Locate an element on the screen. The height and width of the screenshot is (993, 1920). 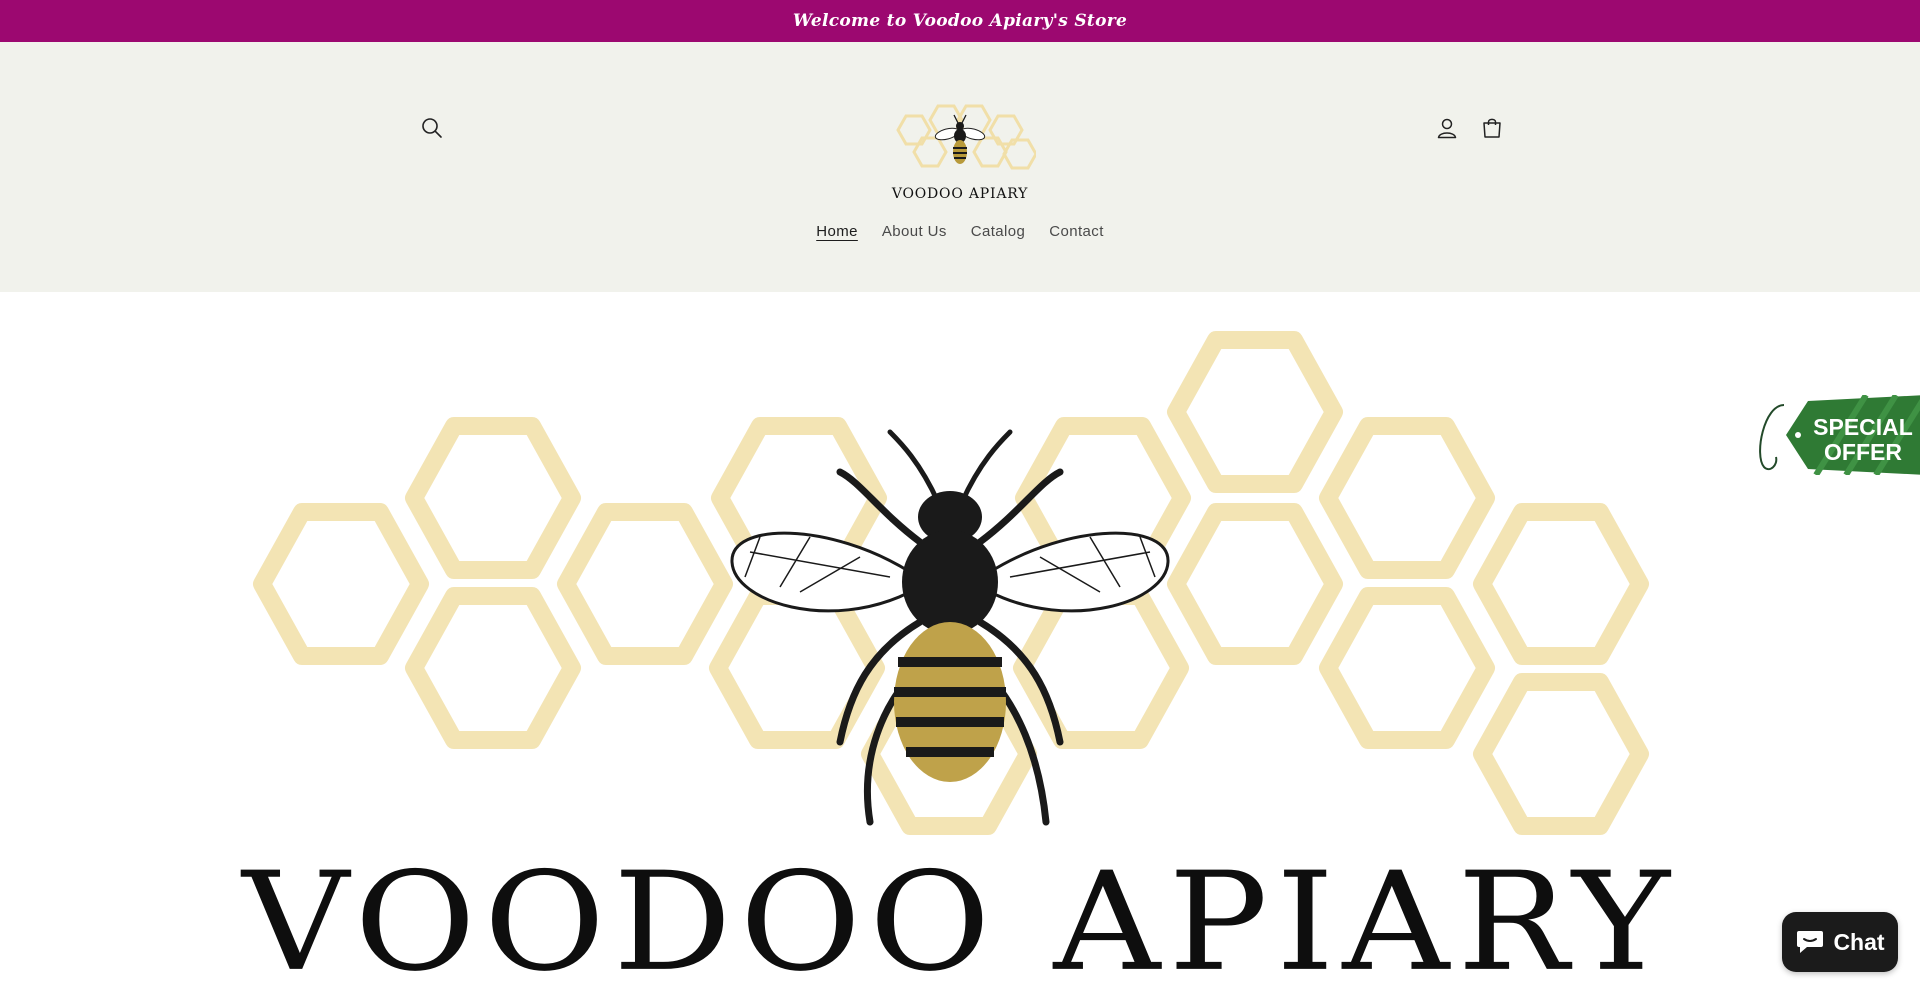
chat-button: Chat is located at coordinates (1840, 942).